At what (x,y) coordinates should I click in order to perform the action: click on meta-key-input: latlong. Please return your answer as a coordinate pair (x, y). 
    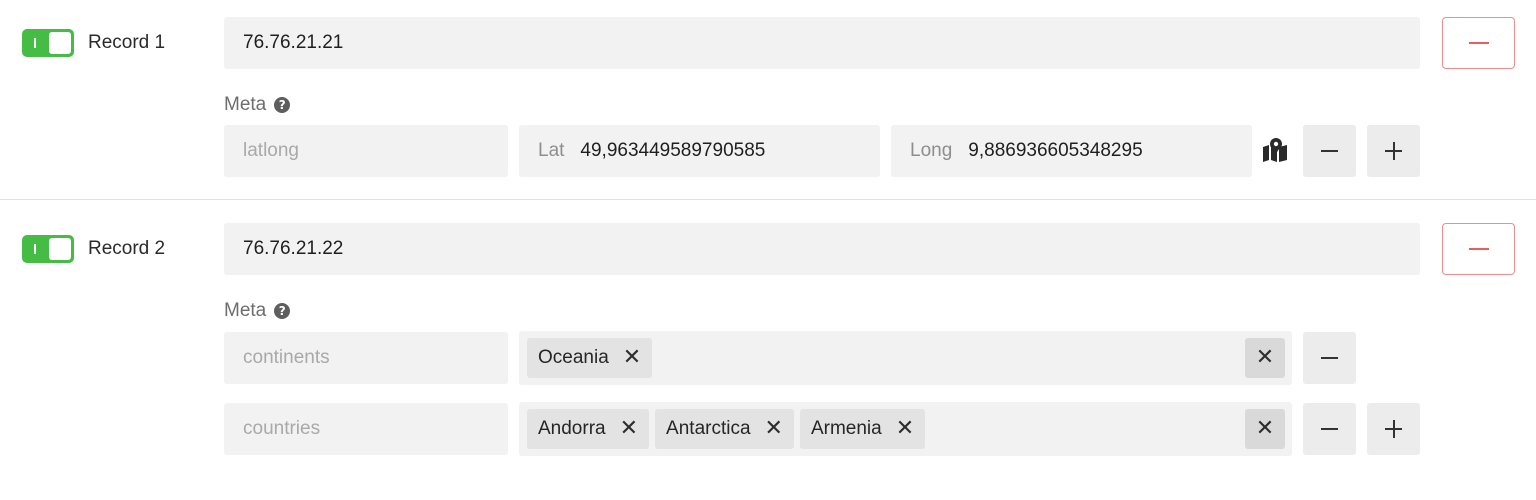
    Looking at the image, I should click on (366, 151).